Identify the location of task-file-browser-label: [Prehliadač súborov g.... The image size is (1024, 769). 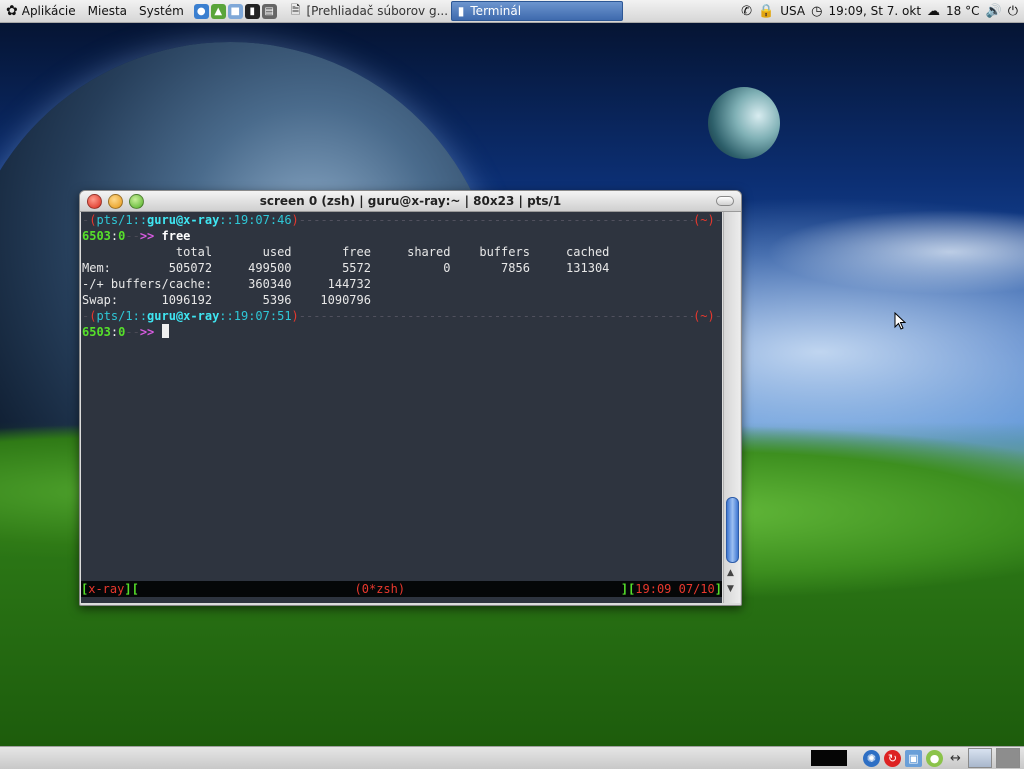
(376, 11).